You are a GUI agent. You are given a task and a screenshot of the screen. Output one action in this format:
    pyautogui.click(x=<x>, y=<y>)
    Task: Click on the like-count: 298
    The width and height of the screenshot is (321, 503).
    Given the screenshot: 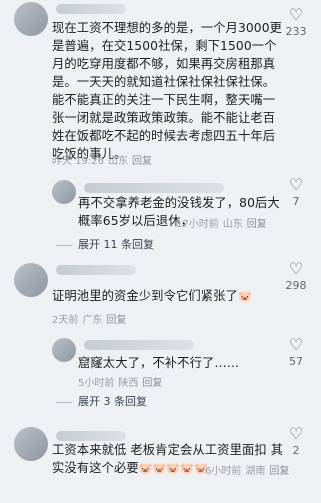 What is the action you would take?
    pyautogui.click(x=296, y=285)
    